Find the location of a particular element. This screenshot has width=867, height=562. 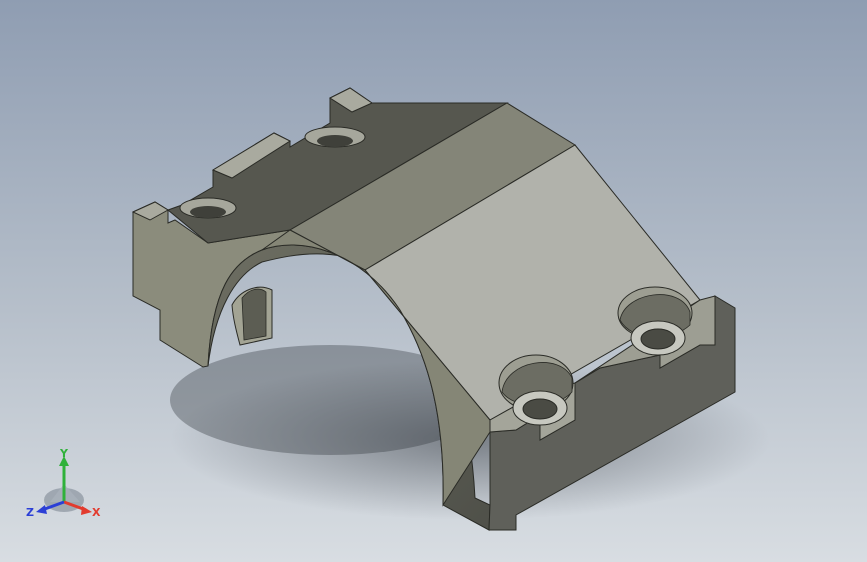

x-axis-arrow is located at coordinates (86, 510).